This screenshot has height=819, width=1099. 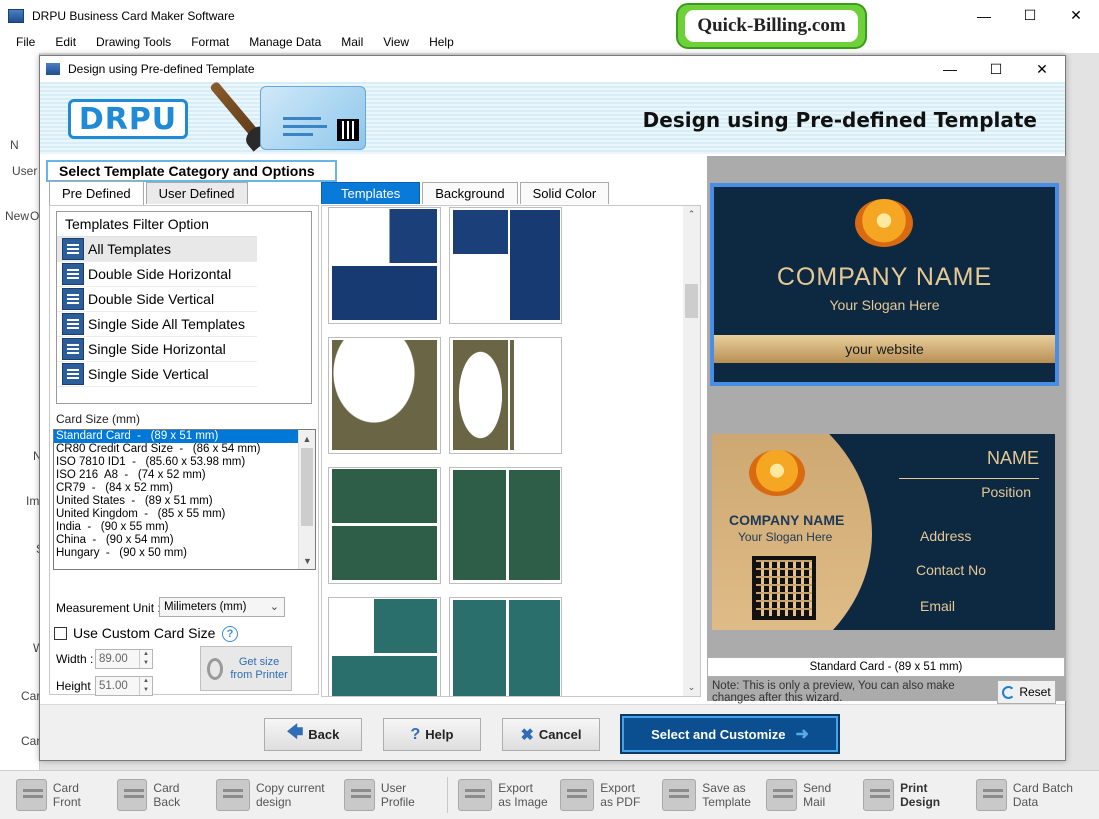 What do you see at coordinates (787, 520) in the screenshot?
I see `back-company-name: COMPANY NAME` at bounding box center [787, 520].